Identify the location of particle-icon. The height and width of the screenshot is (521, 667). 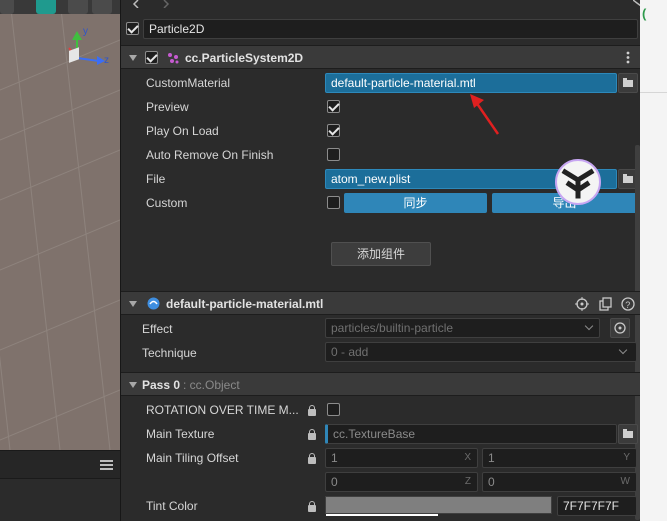
(173, 58).